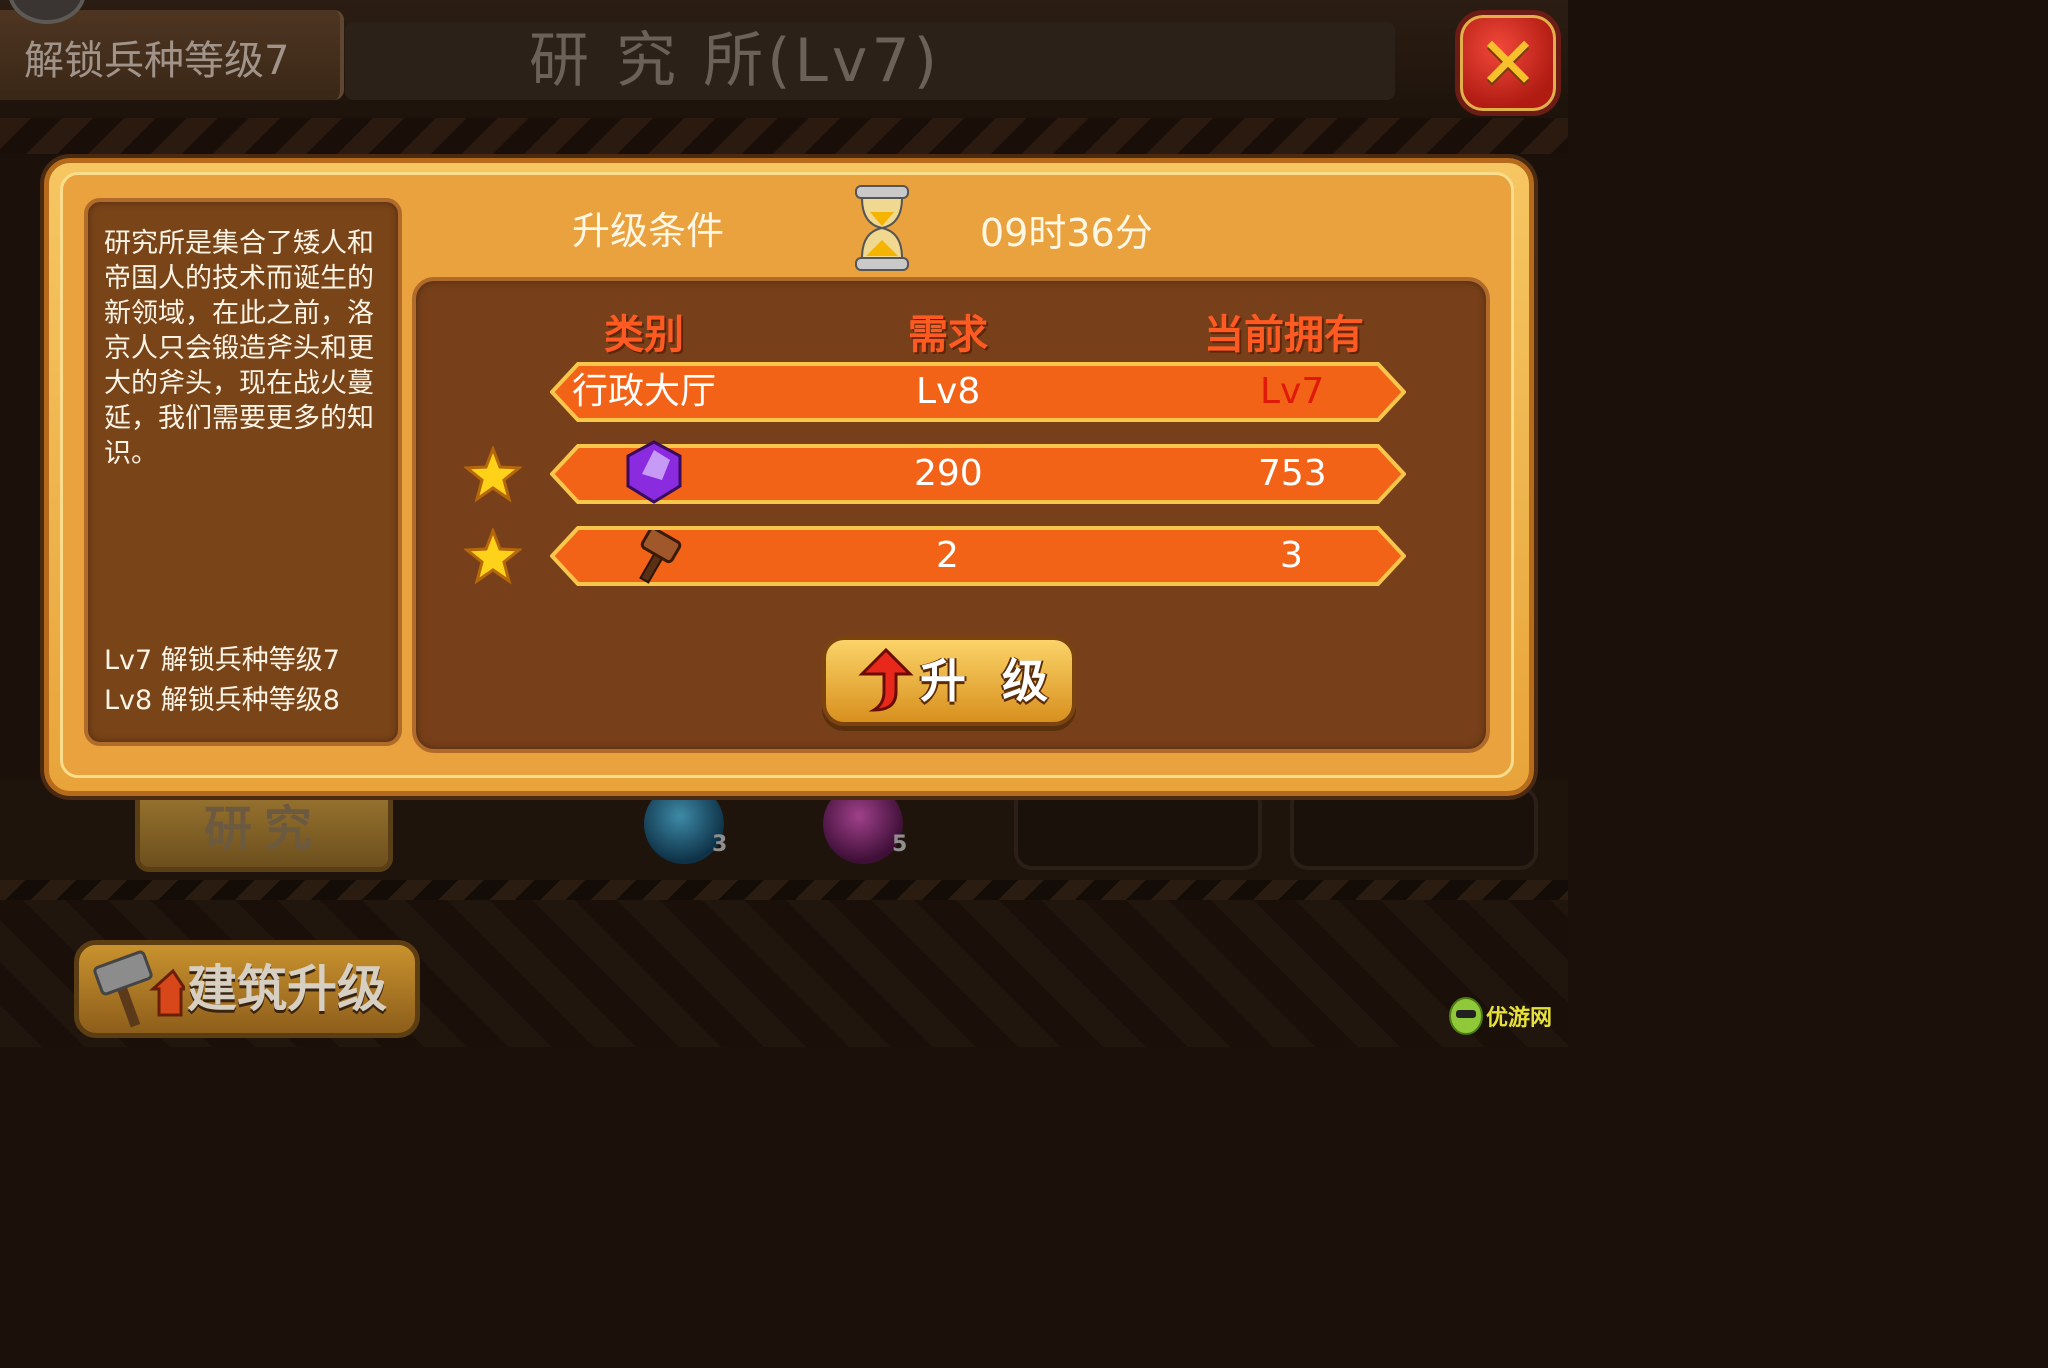 This screenshot has width=2048, height=1368. Describe the element at coordinates (1519, 1018) in the screenshot. I see `watermark-label: 优游网` at that location.